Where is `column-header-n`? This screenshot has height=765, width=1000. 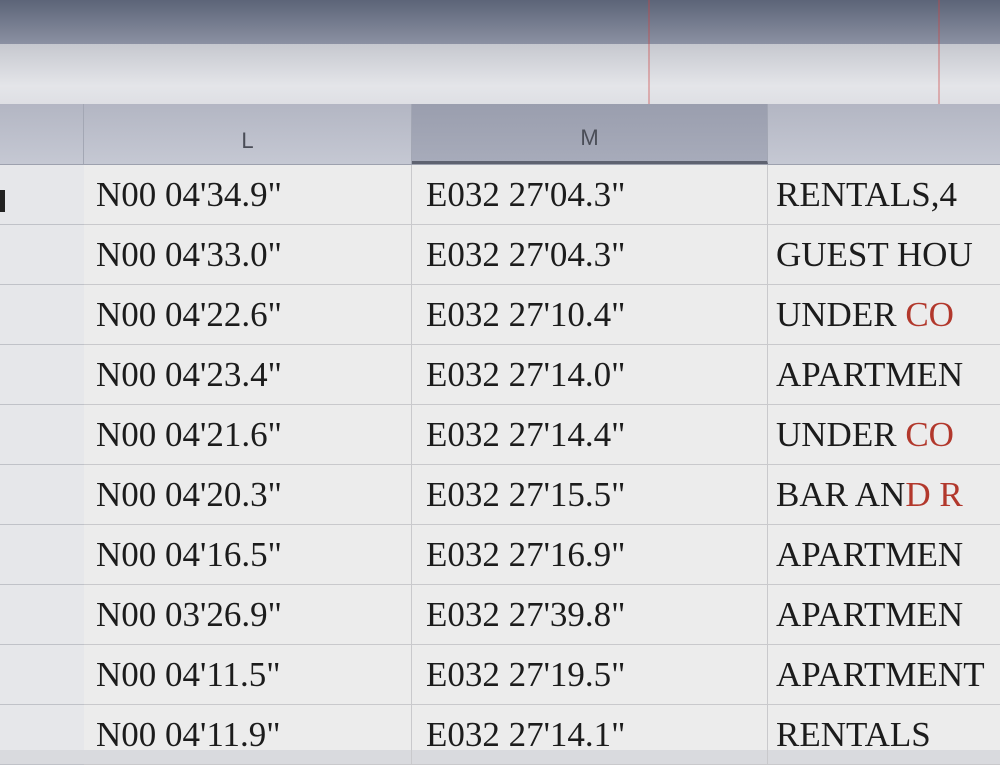 column-header-n is located at coordinates (884, 134).